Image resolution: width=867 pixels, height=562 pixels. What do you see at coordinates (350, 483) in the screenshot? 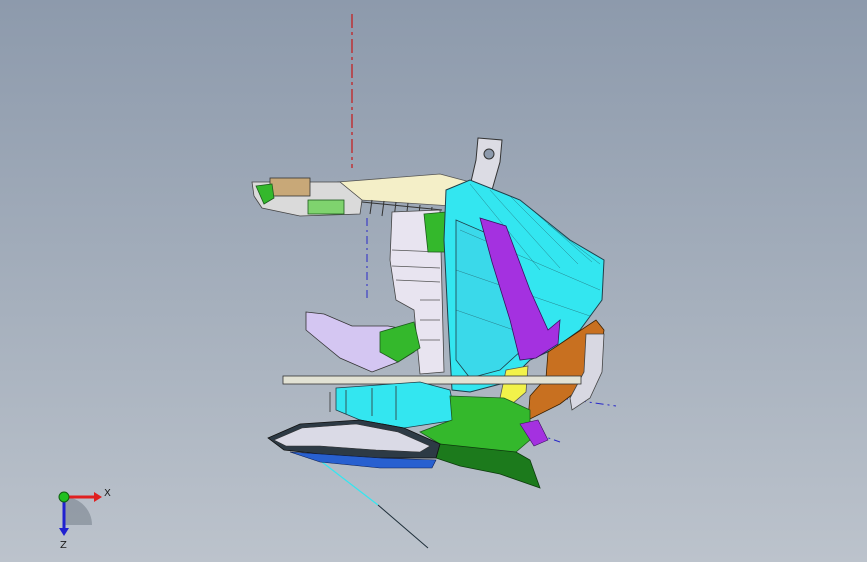
I see `diagonal-edge-line-cyan` at bounding box center [350, 483].